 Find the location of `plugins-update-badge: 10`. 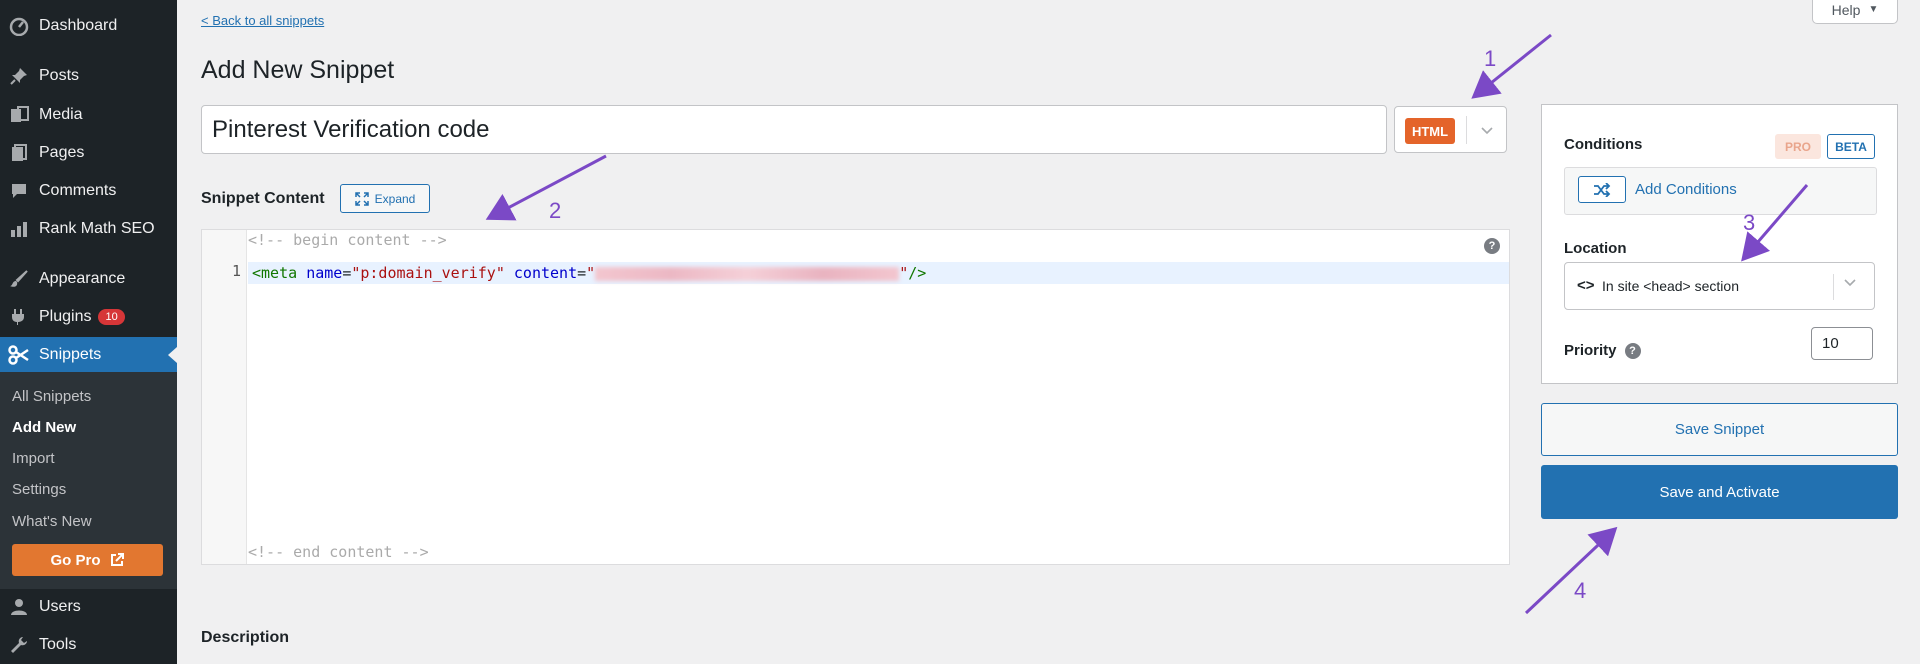

plugins-update-badge: 10 is located at coordinates (111, 317).